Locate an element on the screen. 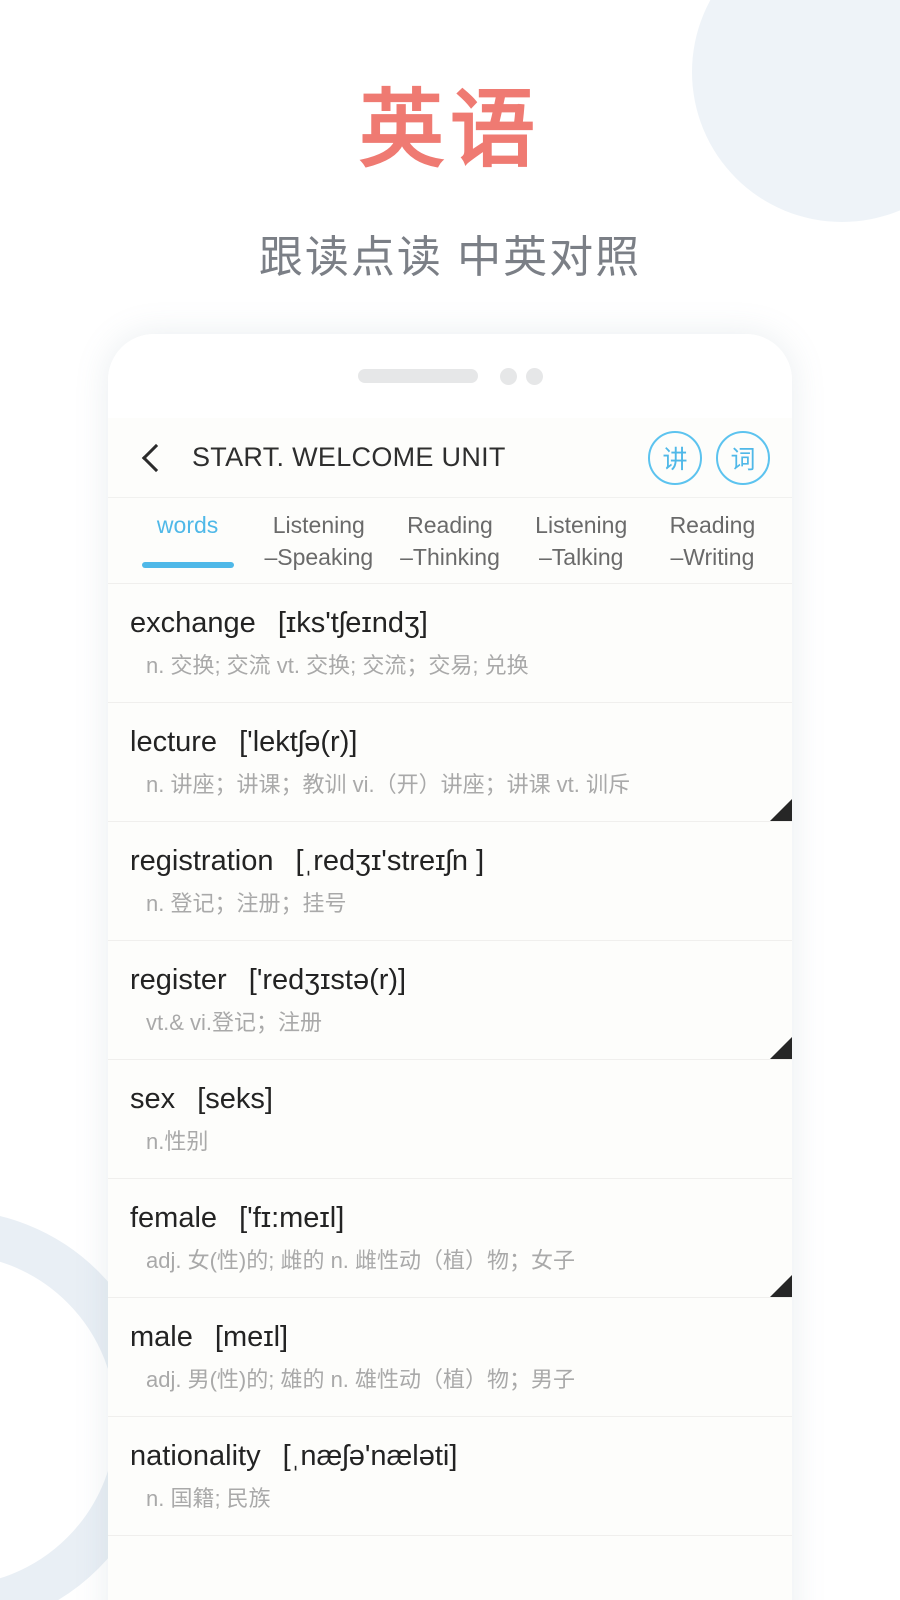 The width and height of the screenshot is (900, 1600). word-headword: exchange [ɪks'tʃeɪndʒ] is located at coordinates (448, 623).